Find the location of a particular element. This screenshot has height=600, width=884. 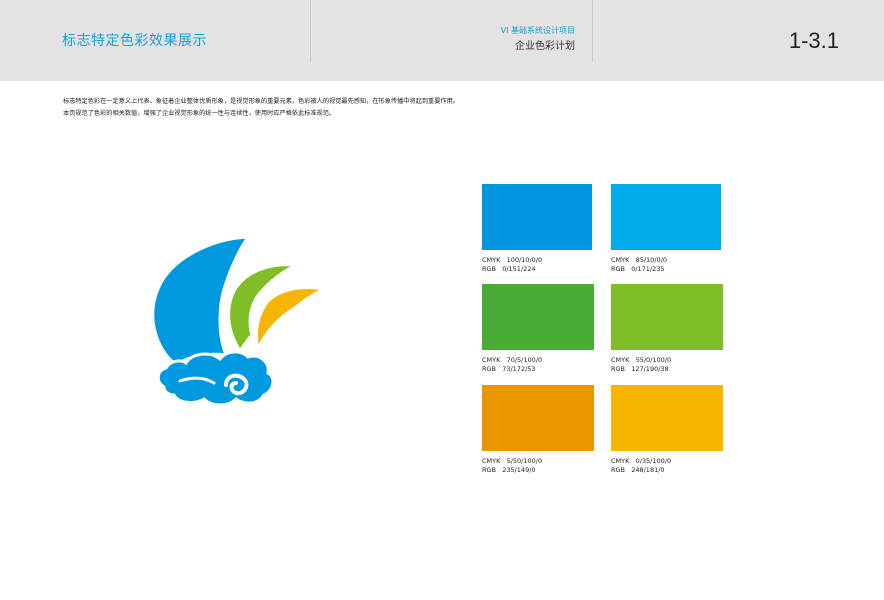

color-swatch-2: CMYK 85/10/0/0 RGB 0/171/235 is located at coordinates (667, 229).